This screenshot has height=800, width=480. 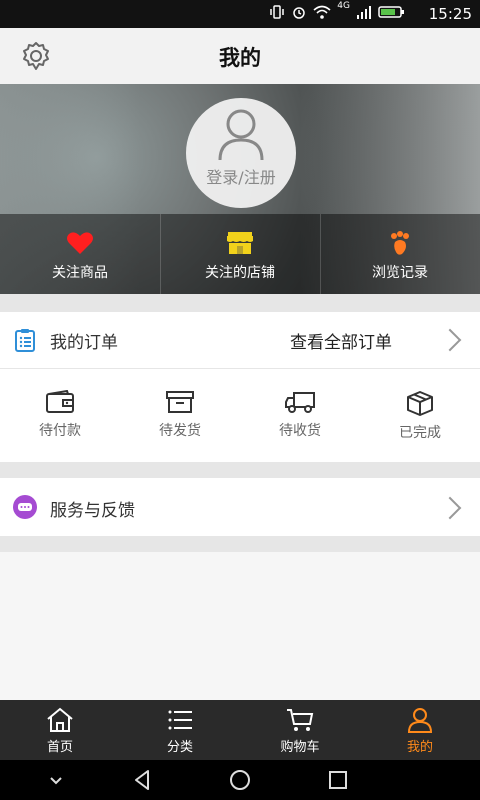 I want to click on battery-icon, so click(x=391, y=12).